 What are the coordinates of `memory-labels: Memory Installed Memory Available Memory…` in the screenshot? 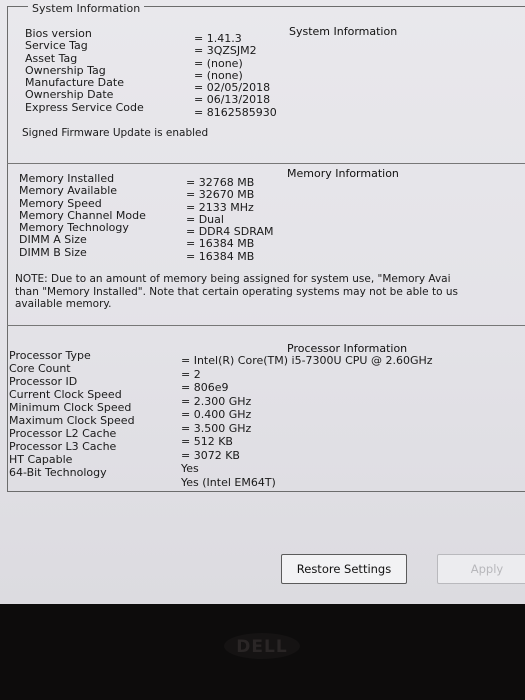 It's located at (82, 215).